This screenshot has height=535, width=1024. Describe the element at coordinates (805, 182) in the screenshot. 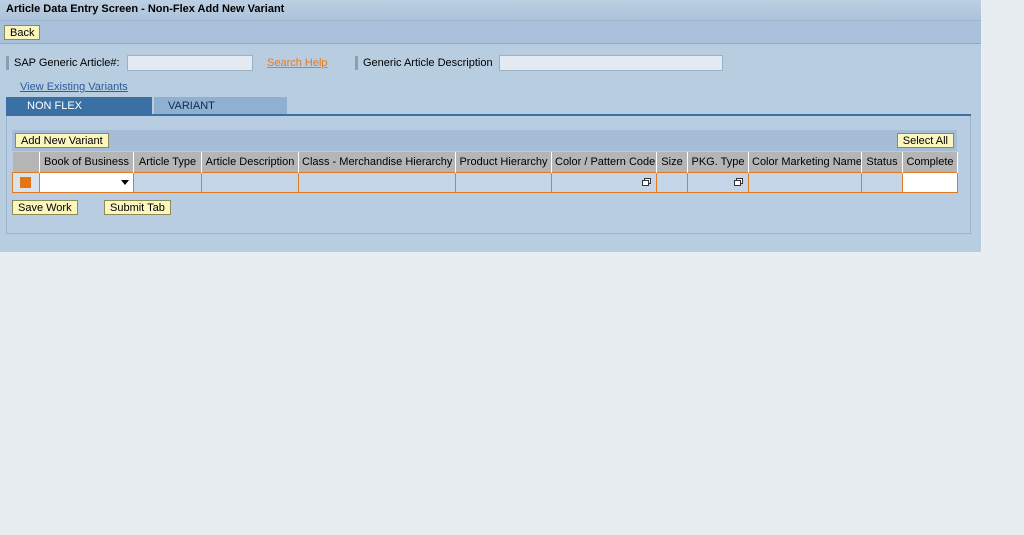

I see `color-marketing-name-cell` at that location.